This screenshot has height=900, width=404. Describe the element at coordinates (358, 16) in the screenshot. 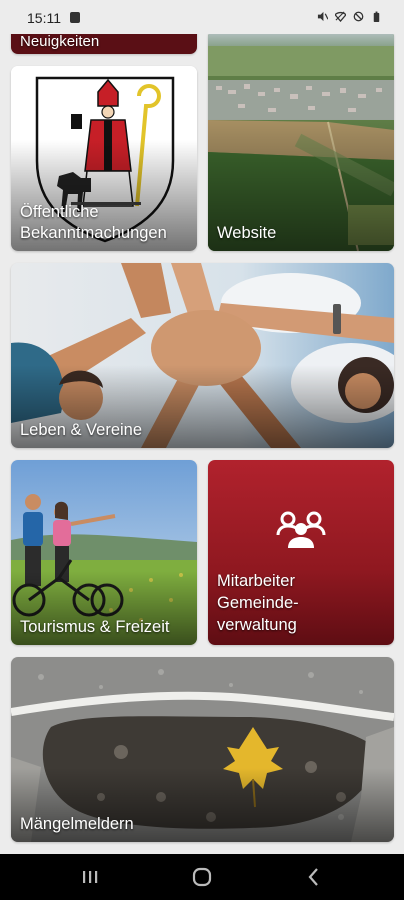

I see `dnd-icon` at that location.